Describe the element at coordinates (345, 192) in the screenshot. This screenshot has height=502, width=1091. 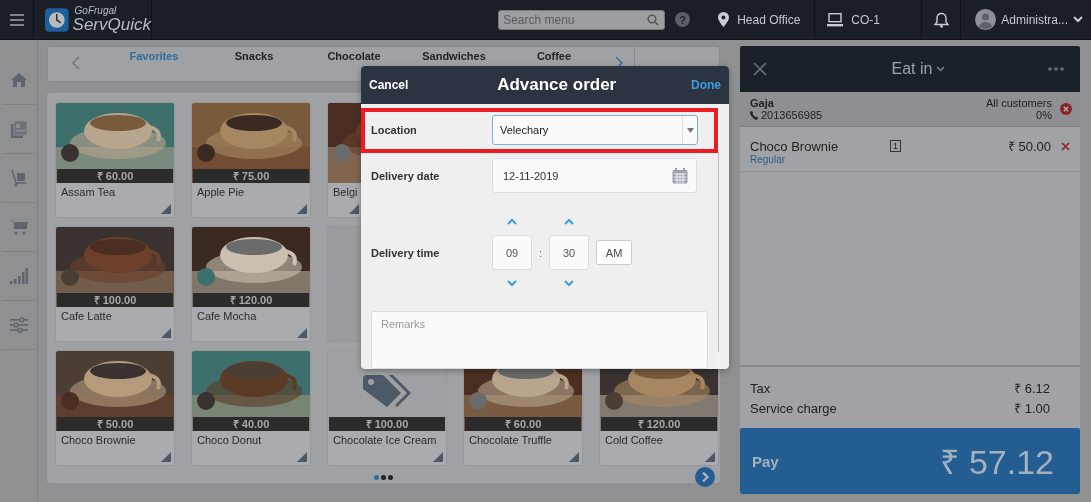
I see `product-name: Belgi` at that location.